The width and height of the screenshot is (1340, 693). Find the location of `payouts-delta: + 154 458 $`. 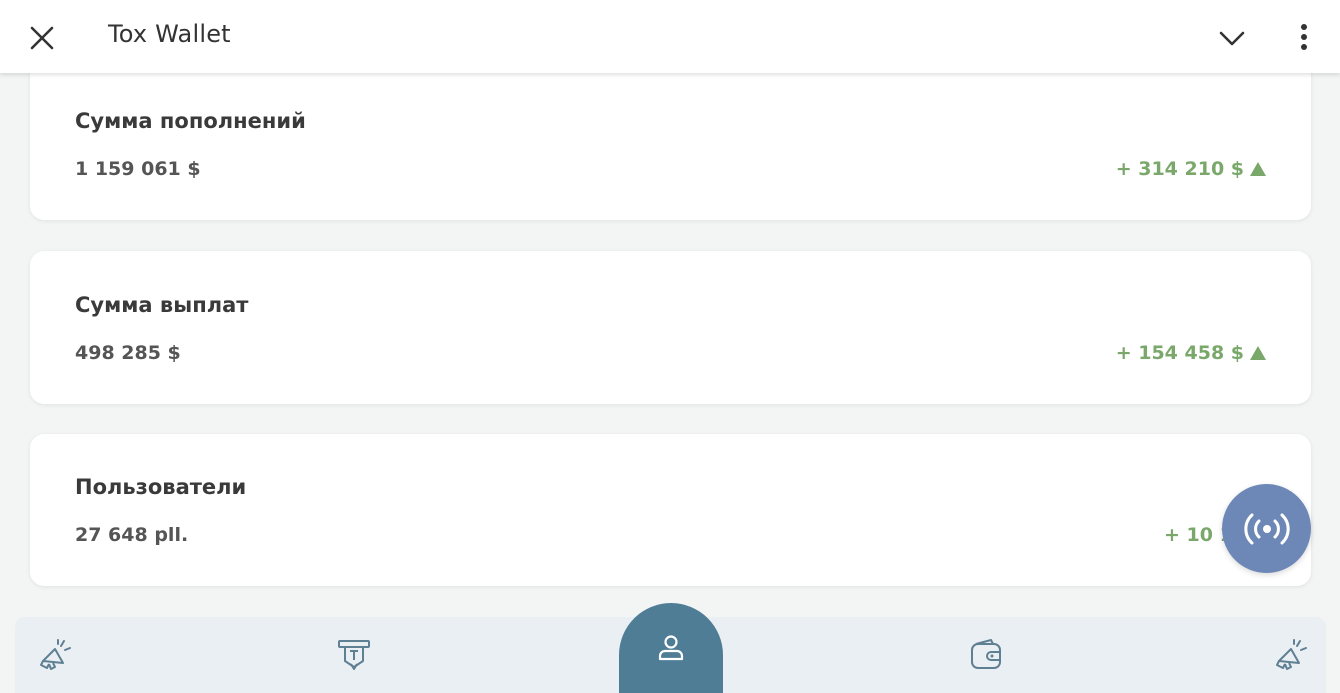

payouts-delta: + 154 458 $ is located at coordinates (1191, 353).